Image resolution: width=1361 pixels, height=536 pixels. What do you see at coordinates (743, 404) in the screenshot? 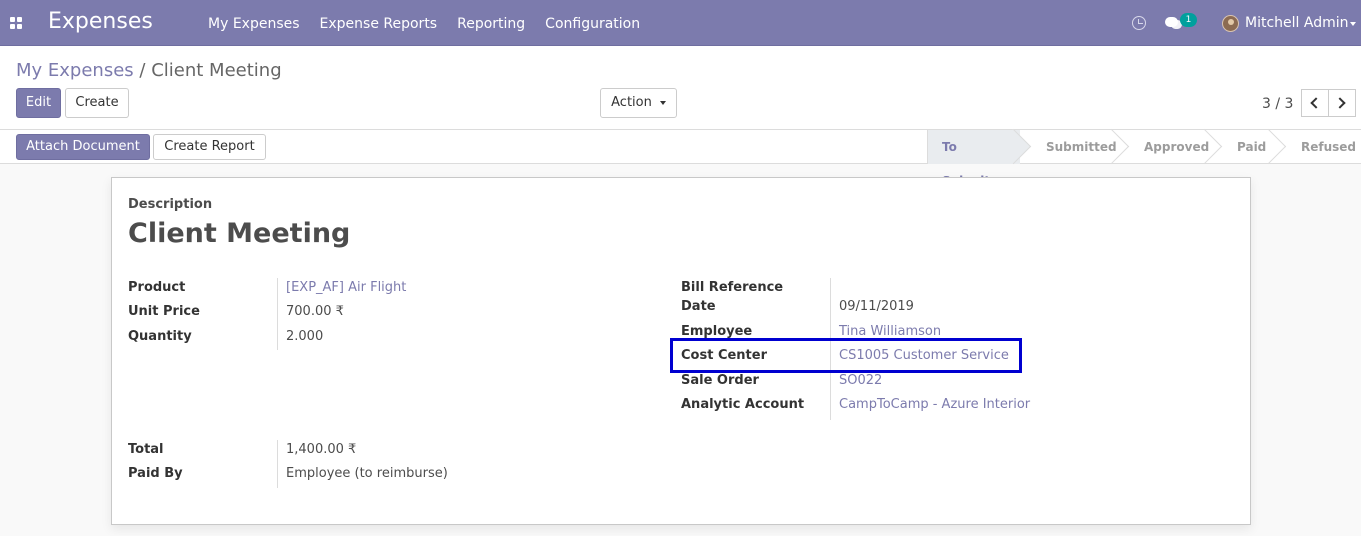
I see `analytic-account-label: Analytic Account` at bounding box center [743, 404].